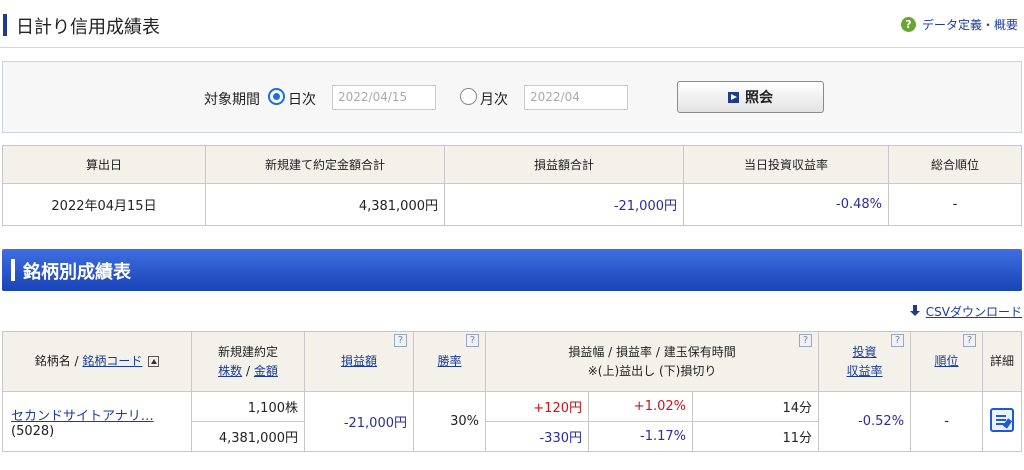 The height and width of the screenshot is (470, 1024). I want to click on summary-header: 当日投資収益率, so click(786, 164).